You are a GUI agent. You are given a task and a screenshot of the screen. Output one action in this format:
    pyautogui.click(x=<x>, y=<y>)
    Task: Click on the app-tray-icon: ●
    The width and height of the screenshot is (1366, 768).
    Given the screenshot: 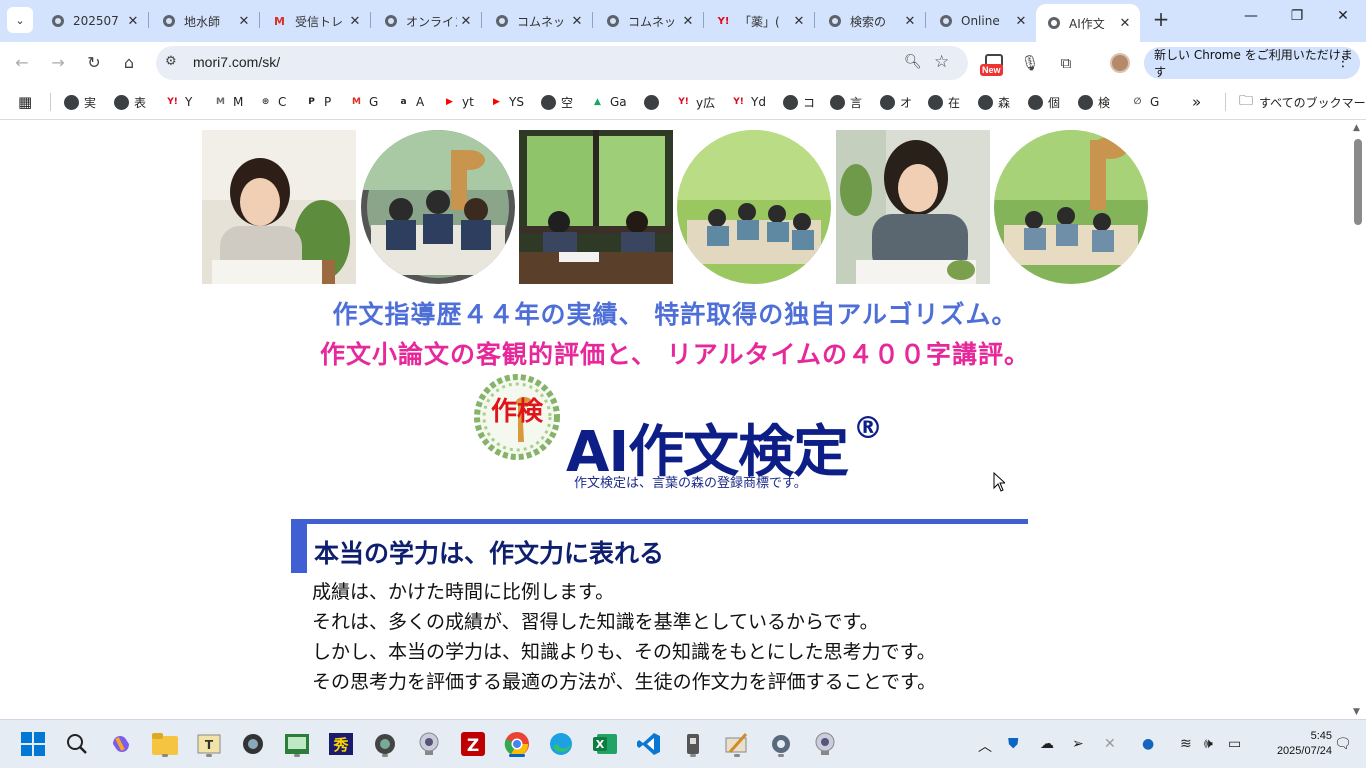 What is the action you would take?
    pyautogui.click(x=1148, y=744)
    